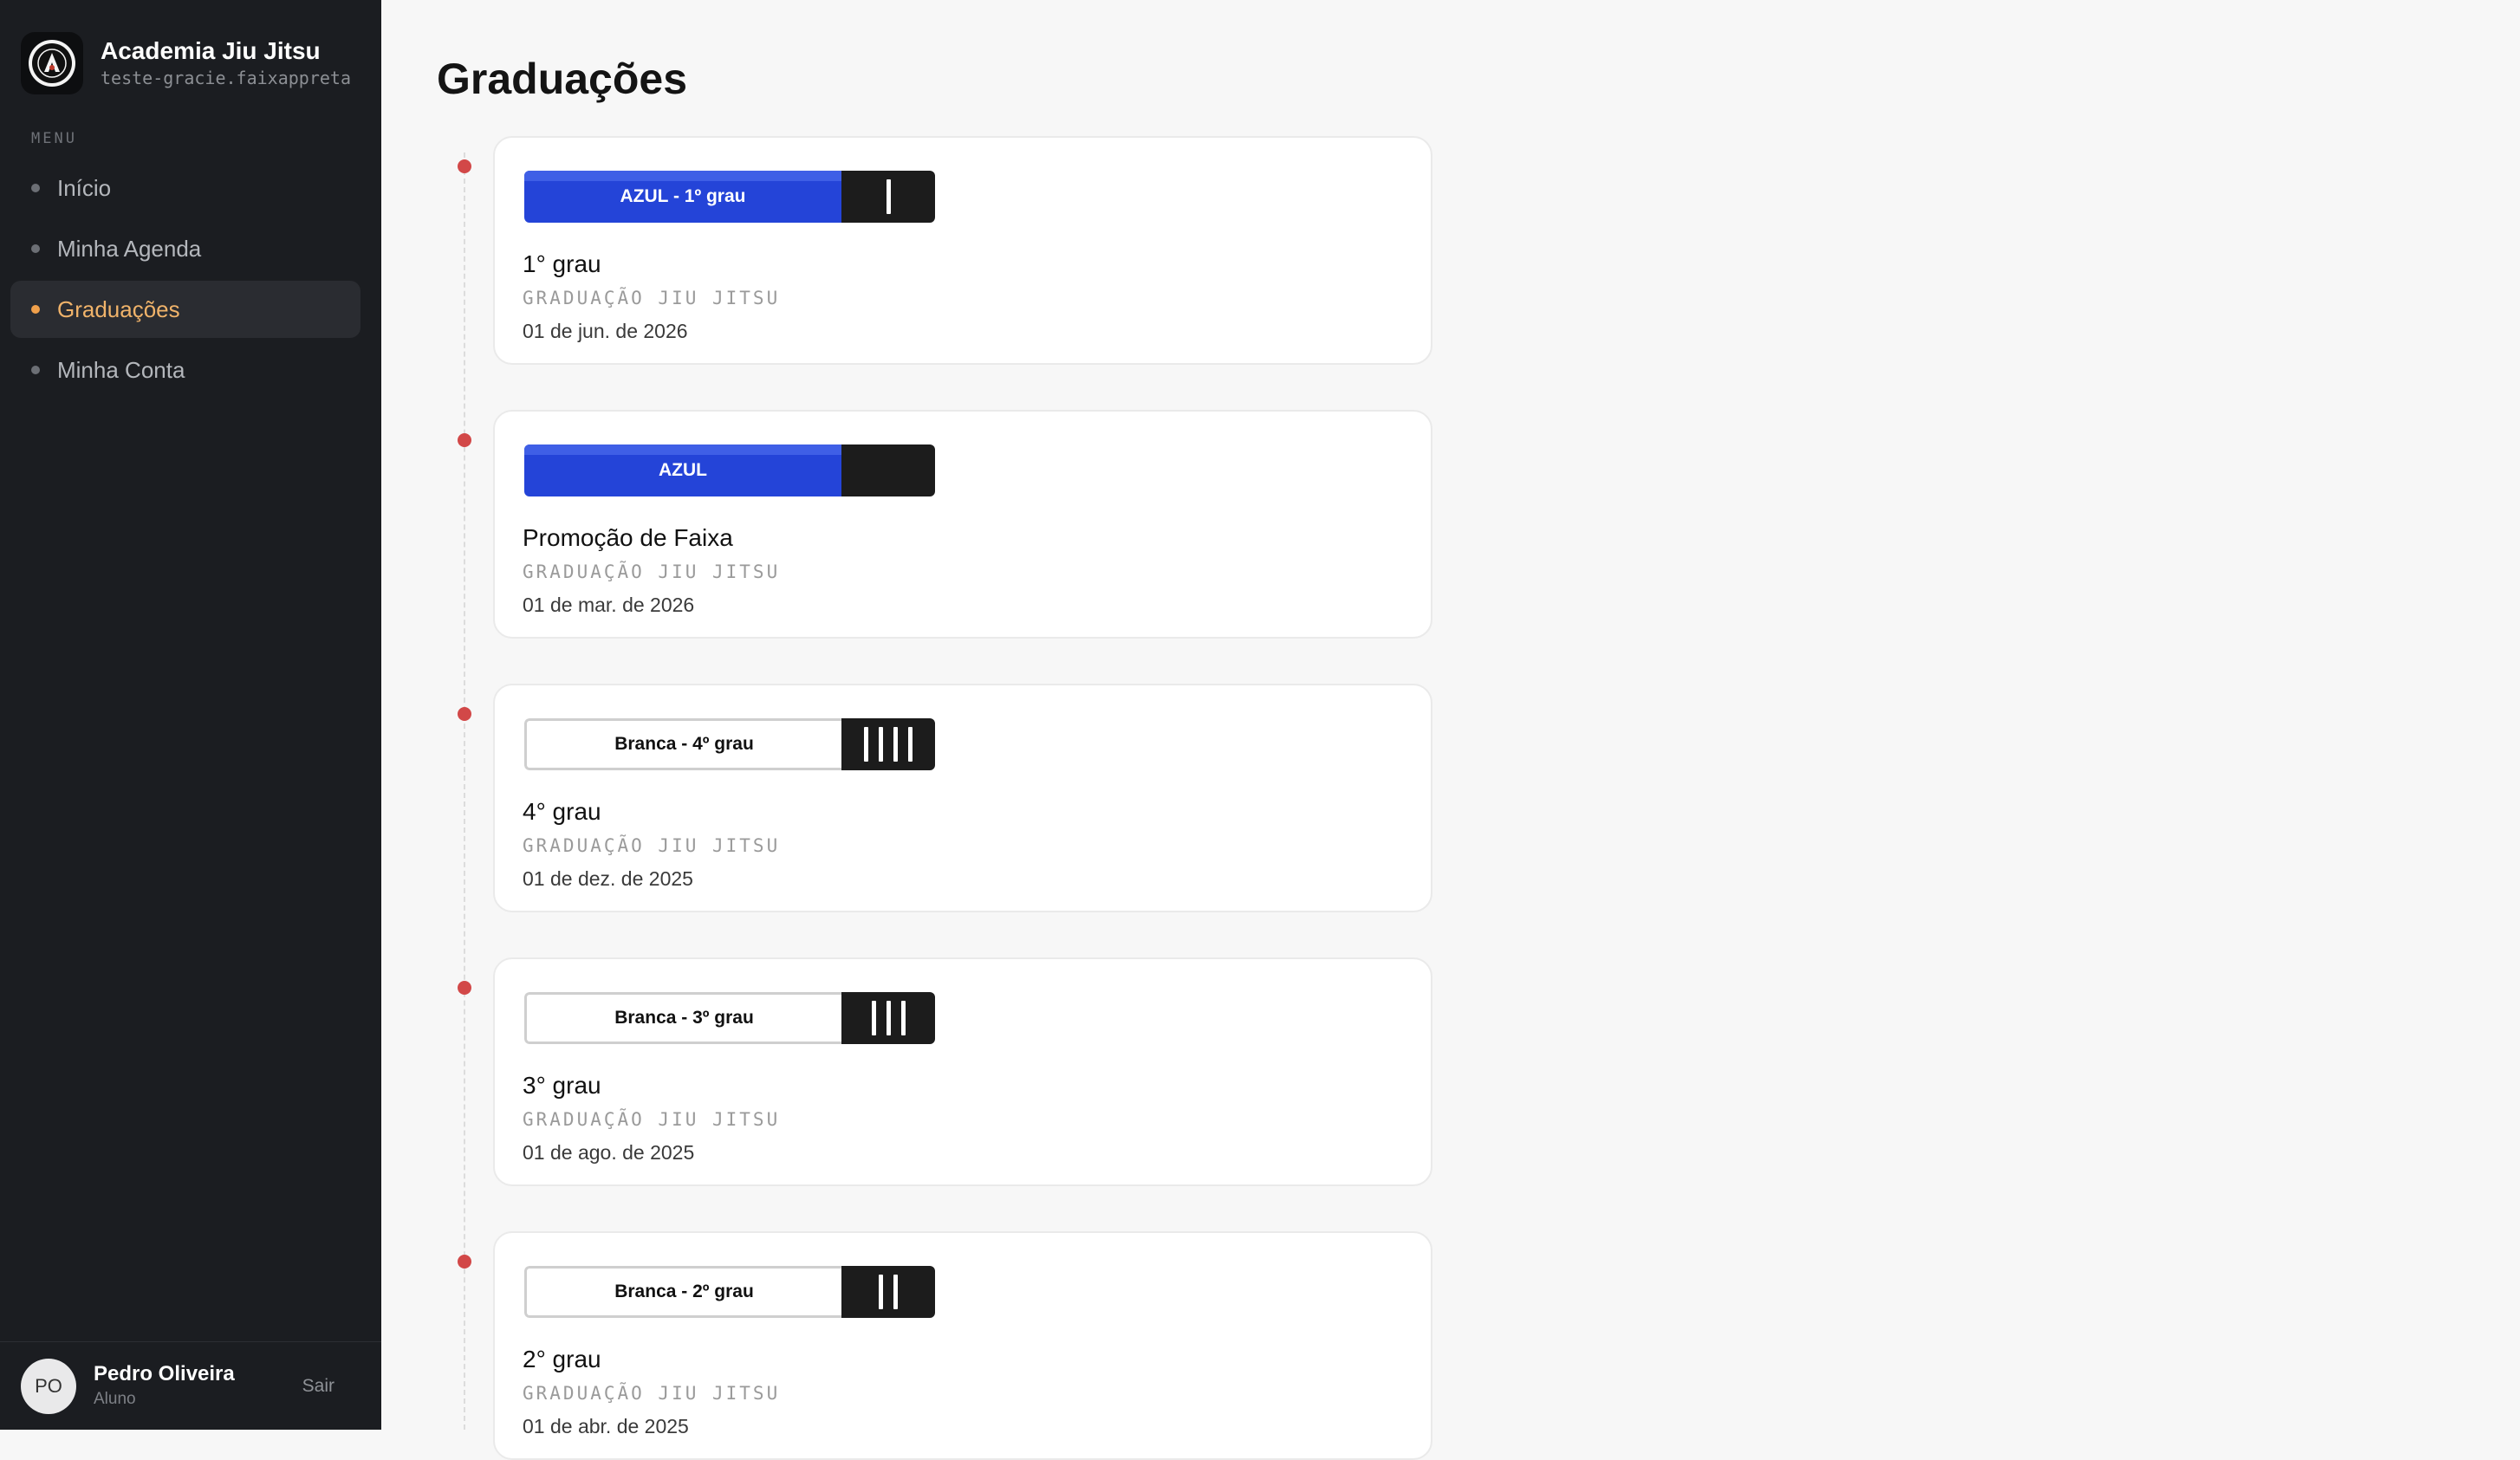  Describe the element at coordinates (562, 264) in the screenshot. I see `graduation-title: 1° grau` at that location.